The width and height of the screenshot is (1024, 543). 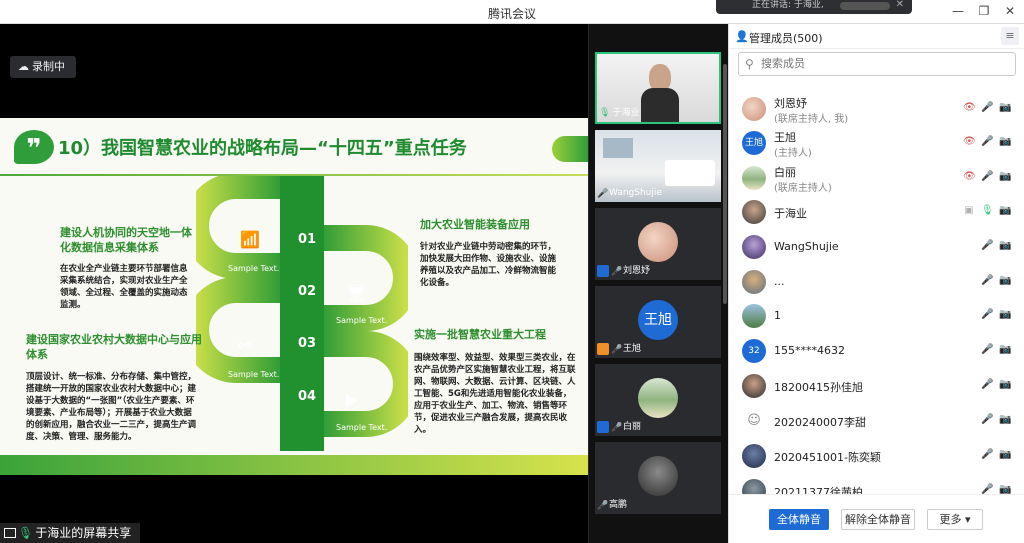 I want to click on member-row: ☺ 2020240007李甜 🎤 📷, so click(x=876, y=421).